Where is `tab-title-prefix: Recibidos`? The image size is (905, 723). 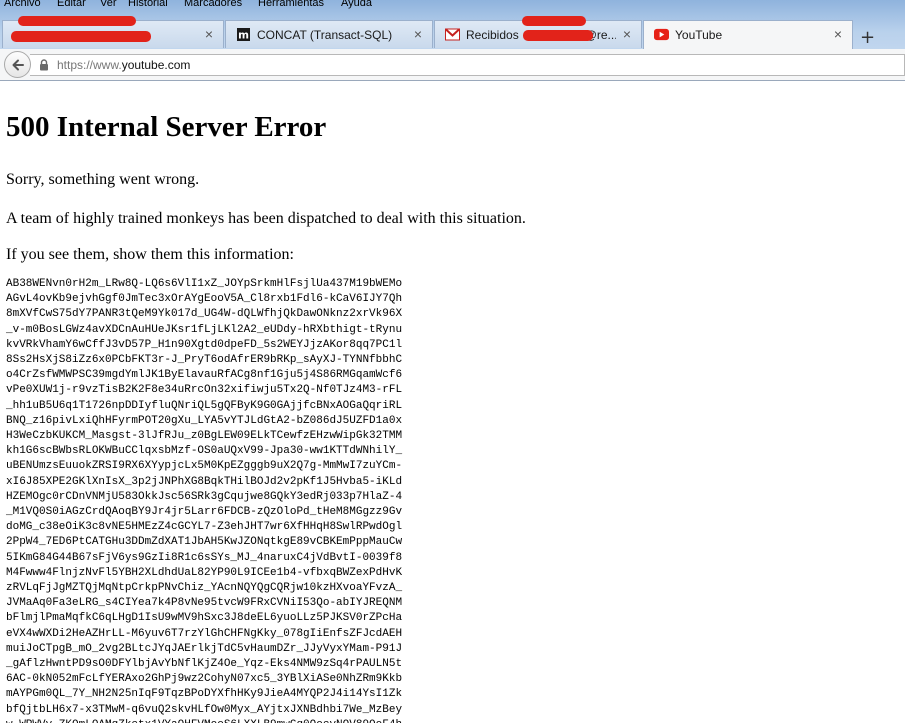 tab-title-prefix: Recibidos is located at coordinates (492, 35).